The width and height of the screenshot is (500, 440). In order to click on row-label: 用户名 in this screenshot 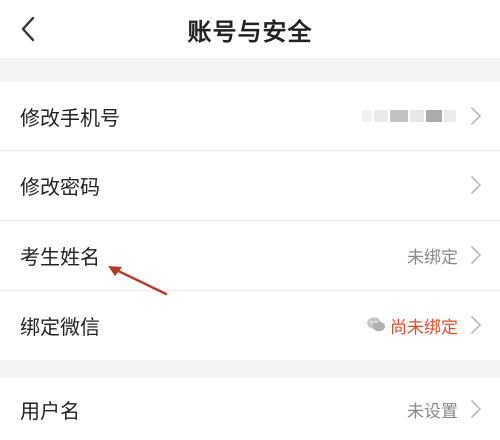, I will do `click(50, 410)`.